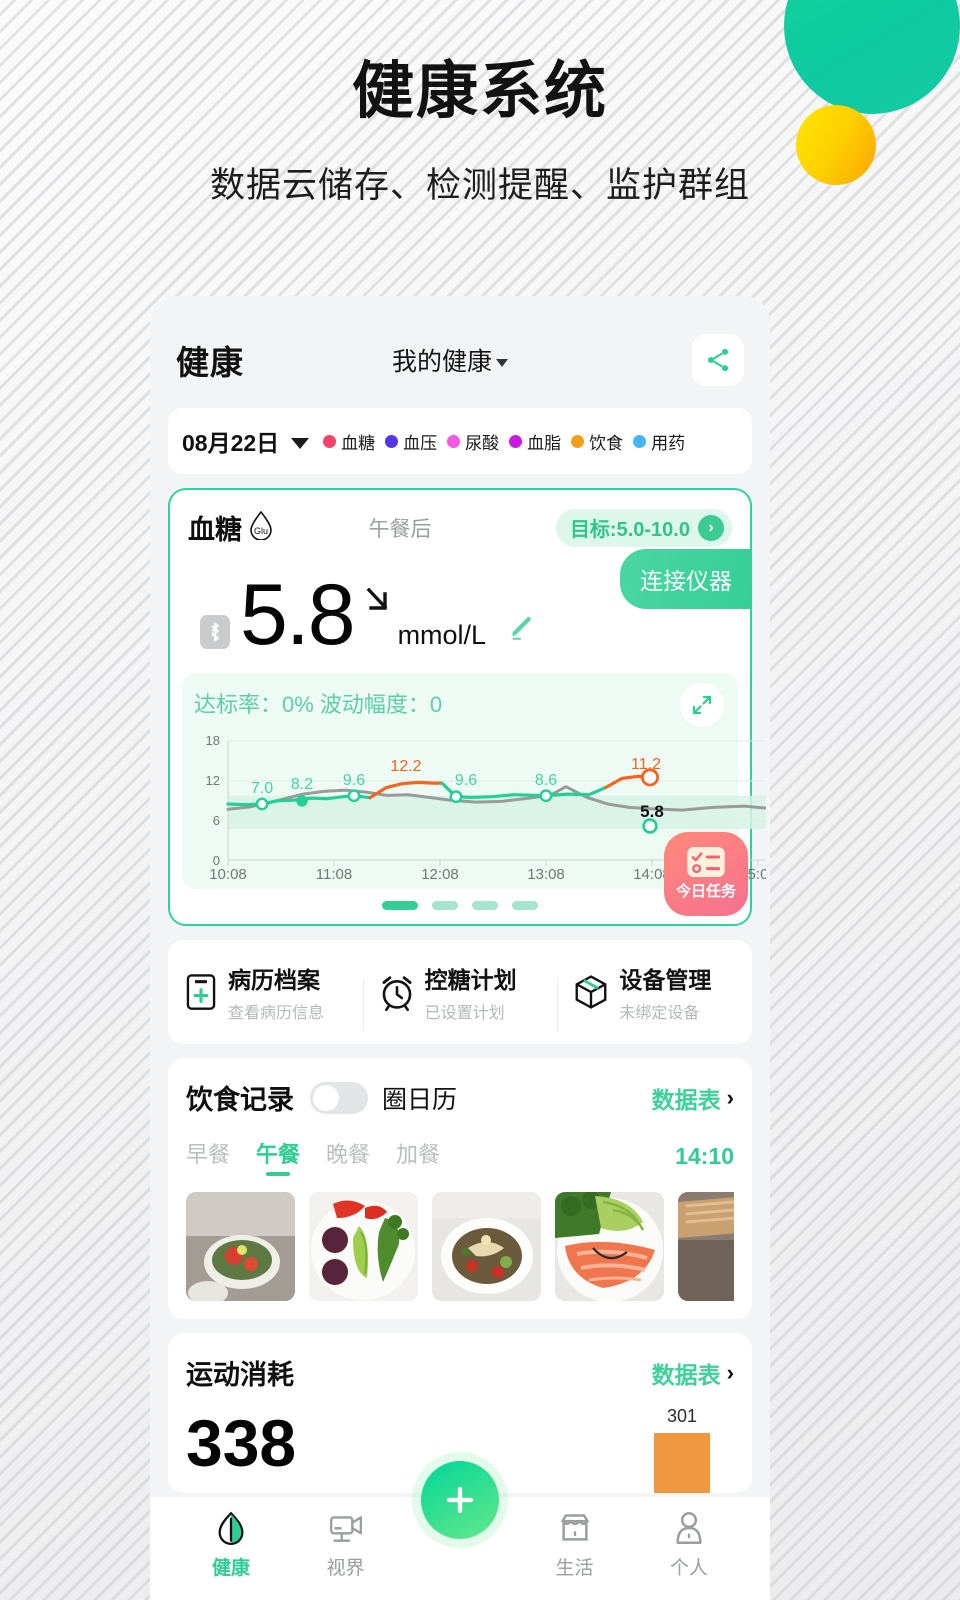  What do you see at coordinates (460, 906) in the screenshot?
I see `carousel-pagination` at bounding box center [460, 906].